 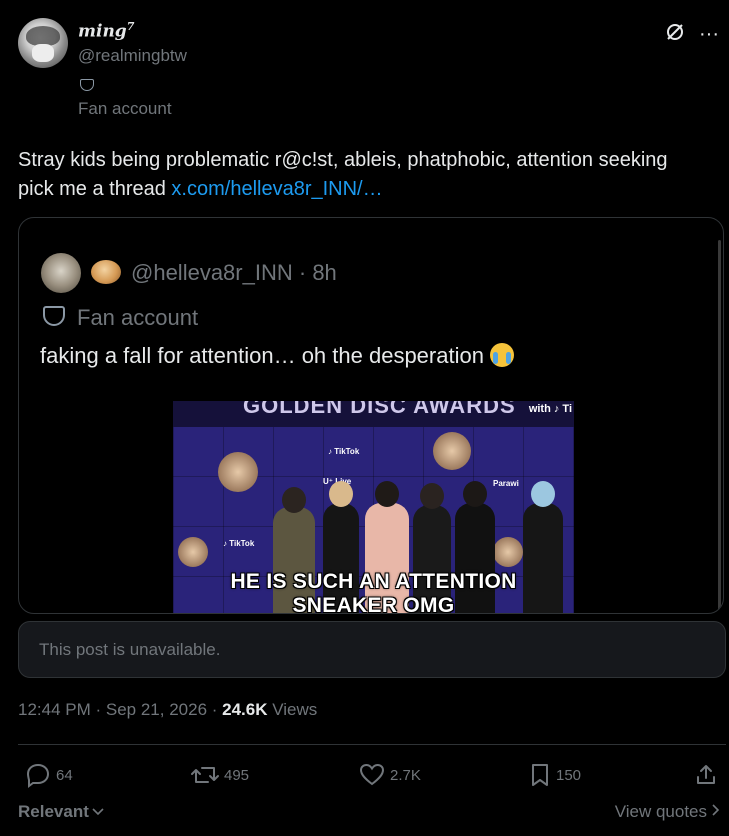 What do you see at coordinates (501, 355) in the screenshot?
I see `crying-face-icon` at bounding box center [501, 355].